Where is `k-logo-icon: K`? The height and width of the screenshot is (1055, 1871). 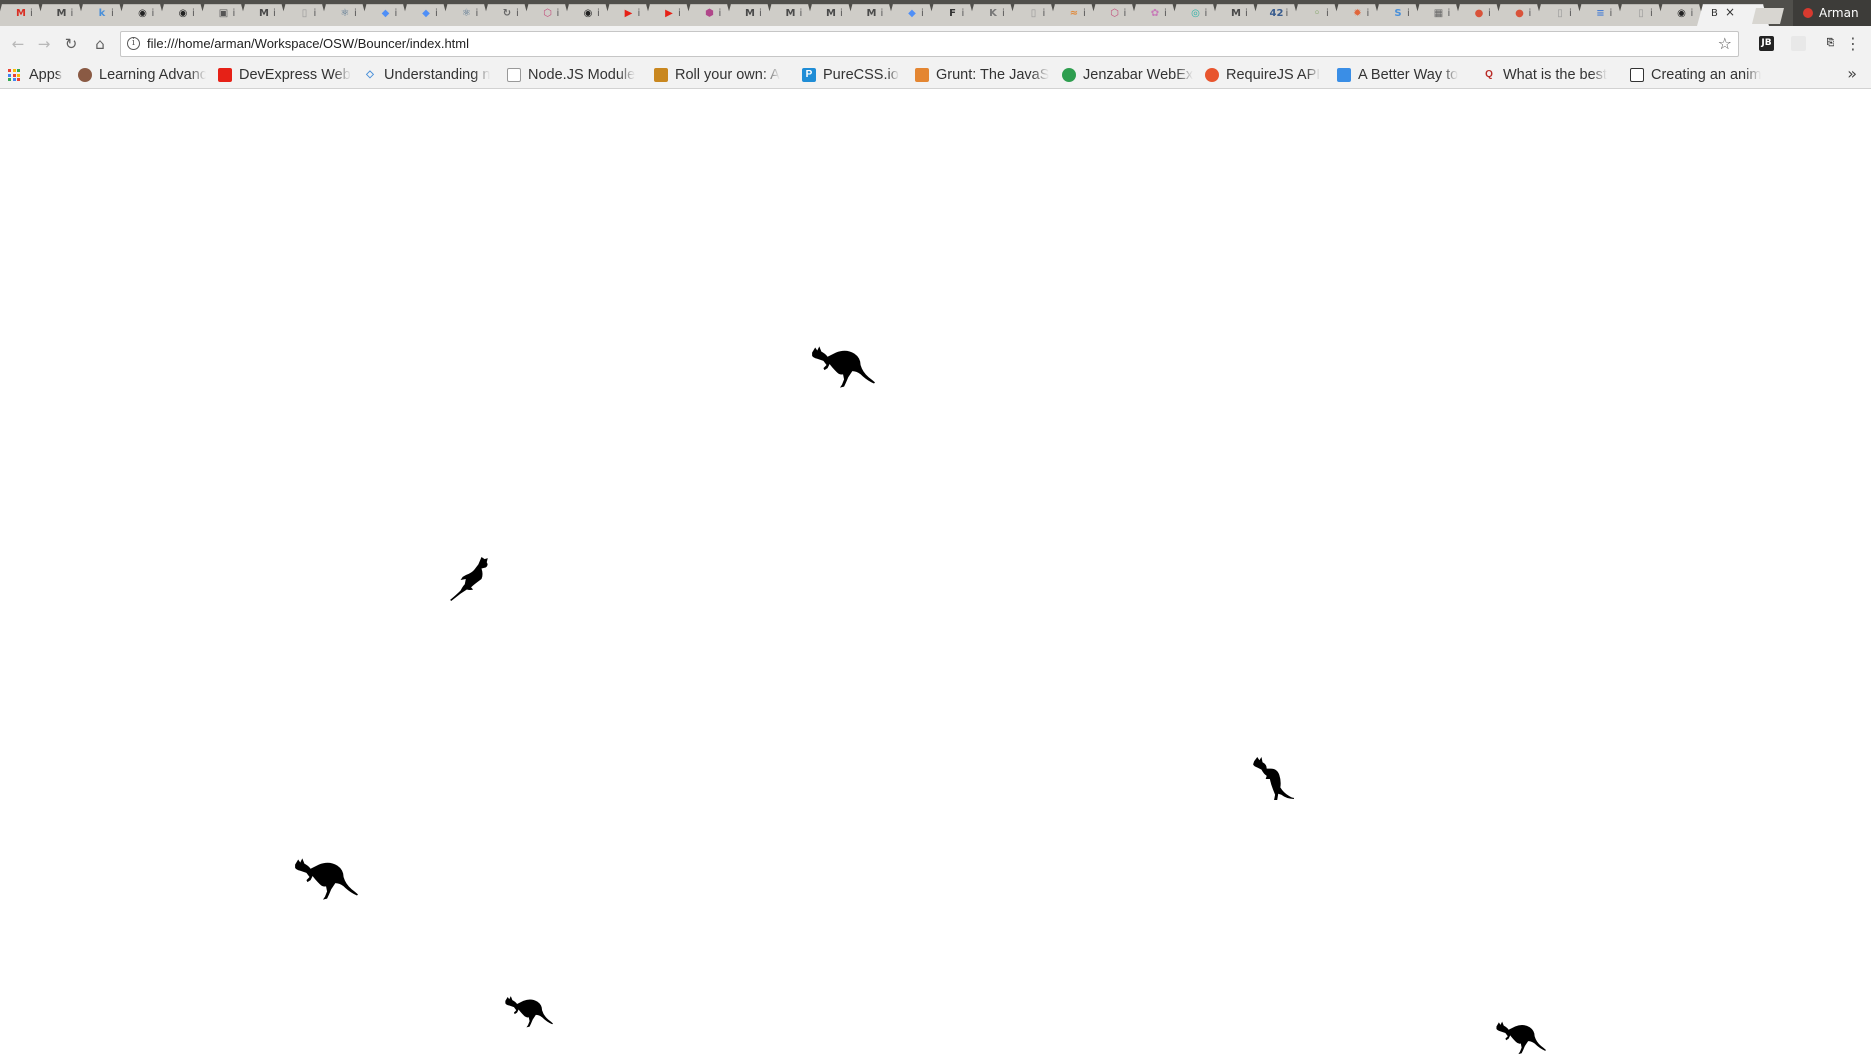
k-logo-icon: K is located at coordinates (993, 13).